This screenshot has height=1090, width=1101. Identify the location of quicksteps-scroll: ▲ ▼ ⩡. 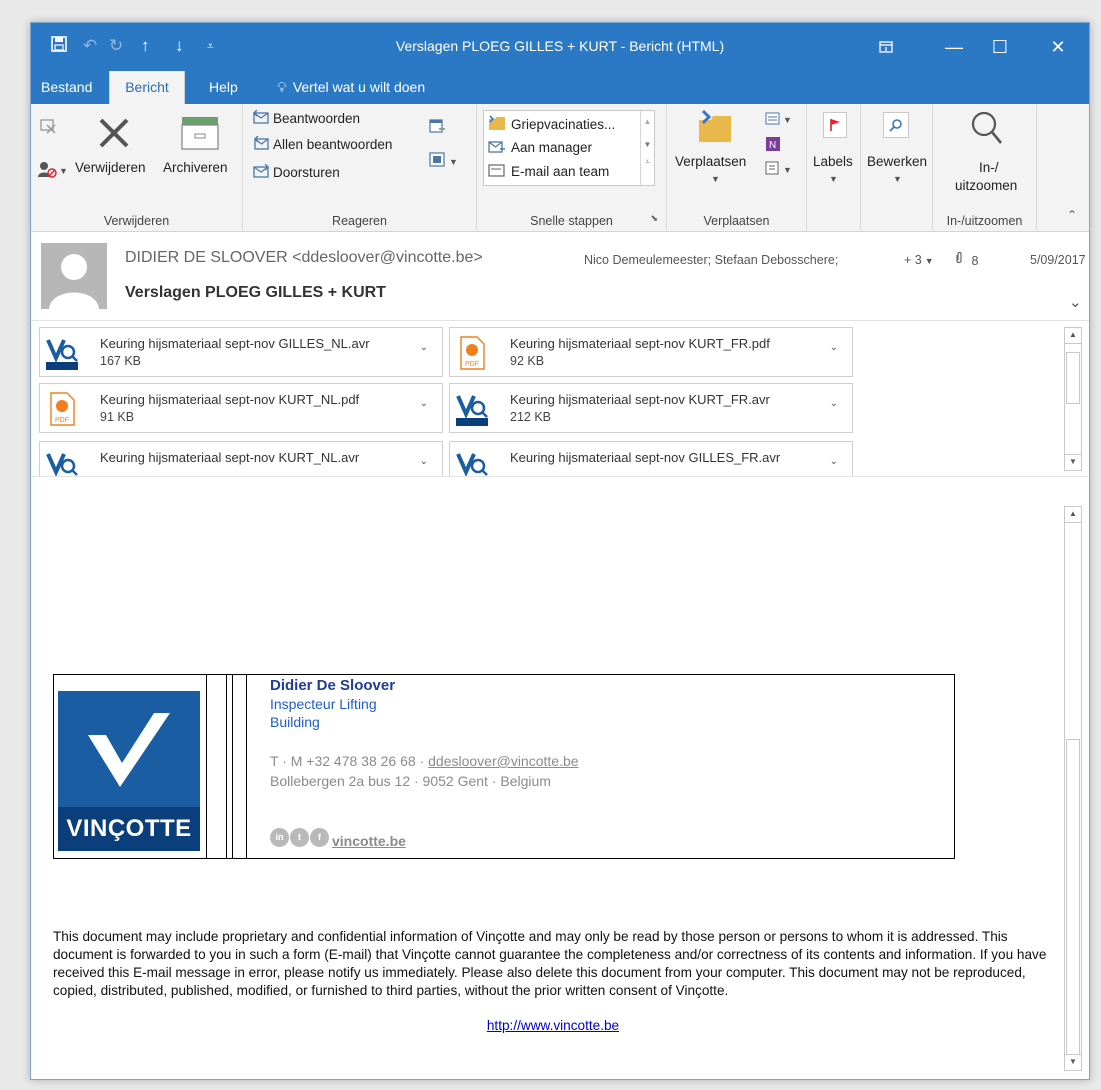
(647, 148).